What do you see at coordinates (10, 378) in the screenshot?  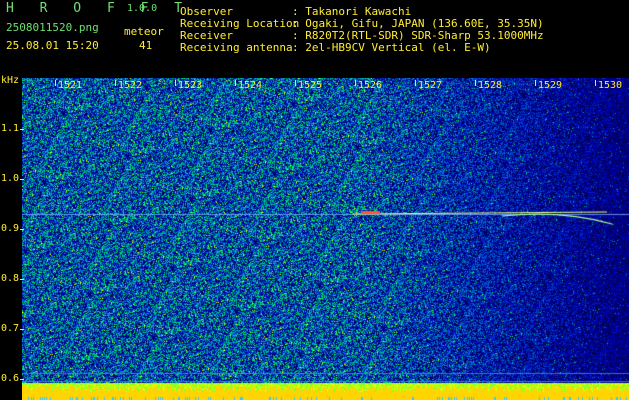 I see `y-tick-label: 0.6` at bounding box center [10, 378].